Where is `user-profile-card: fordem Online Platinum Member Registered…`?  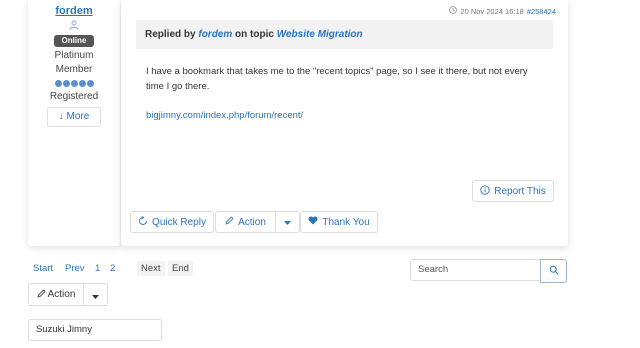 user-profile-card: fordem Online Platinum Member Registered… is located at coordinates (74, 123).